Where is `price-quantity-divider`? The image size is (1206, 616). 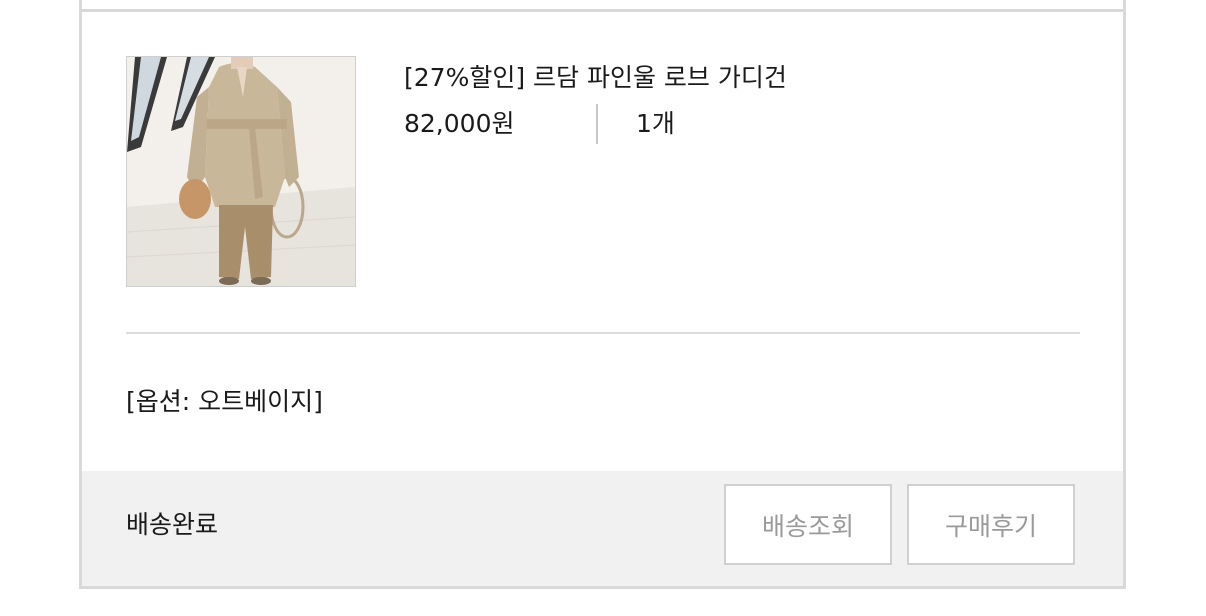 price-quantity-divider is located at coordinates (597, 124).